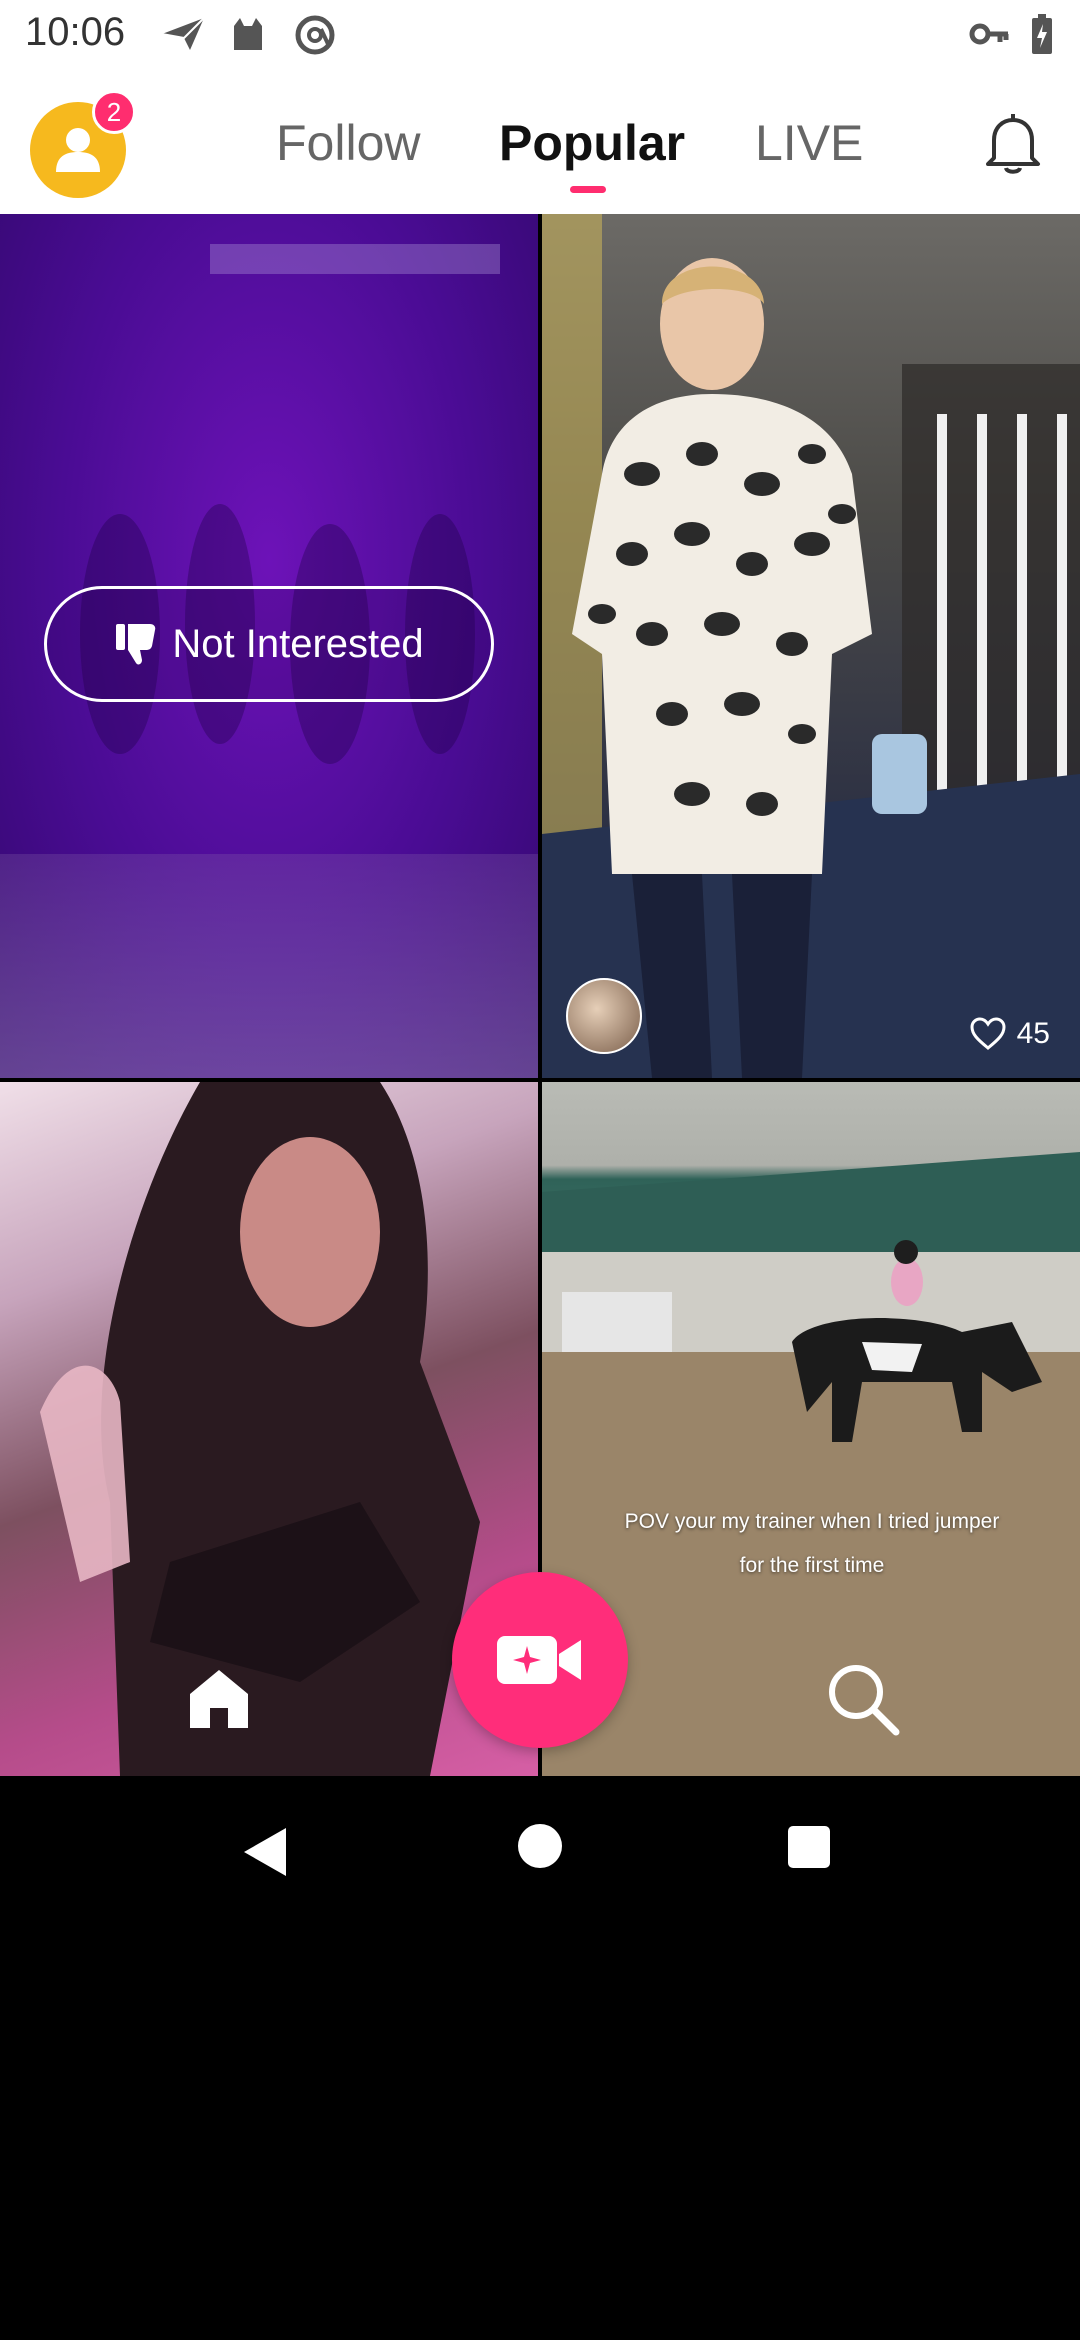  What do you see at coordinates (540, 36) in the screenshot?
I see `status-bar: 10:06` at bounding box center [540, 36].